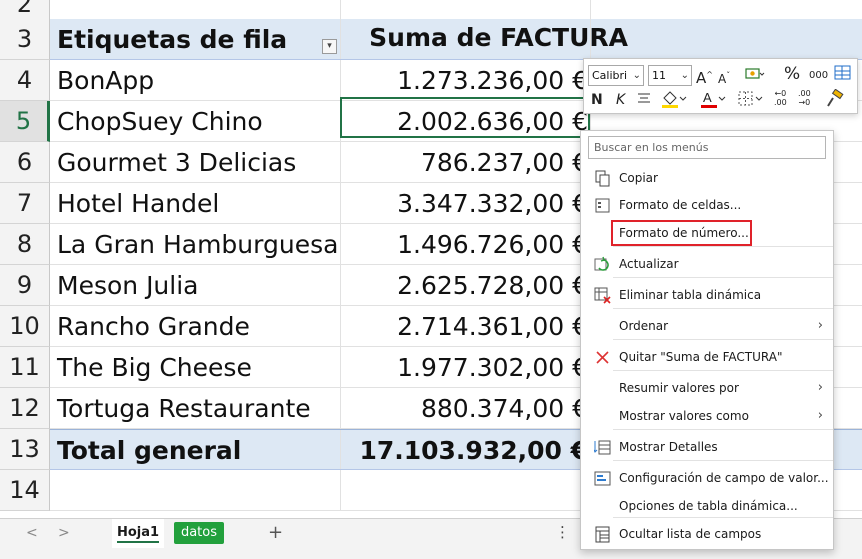 Image resolution: width=862 pixels, height=559 pixels. I want to click on prev-sheet-arrow-icon: <, so click(32, 533).